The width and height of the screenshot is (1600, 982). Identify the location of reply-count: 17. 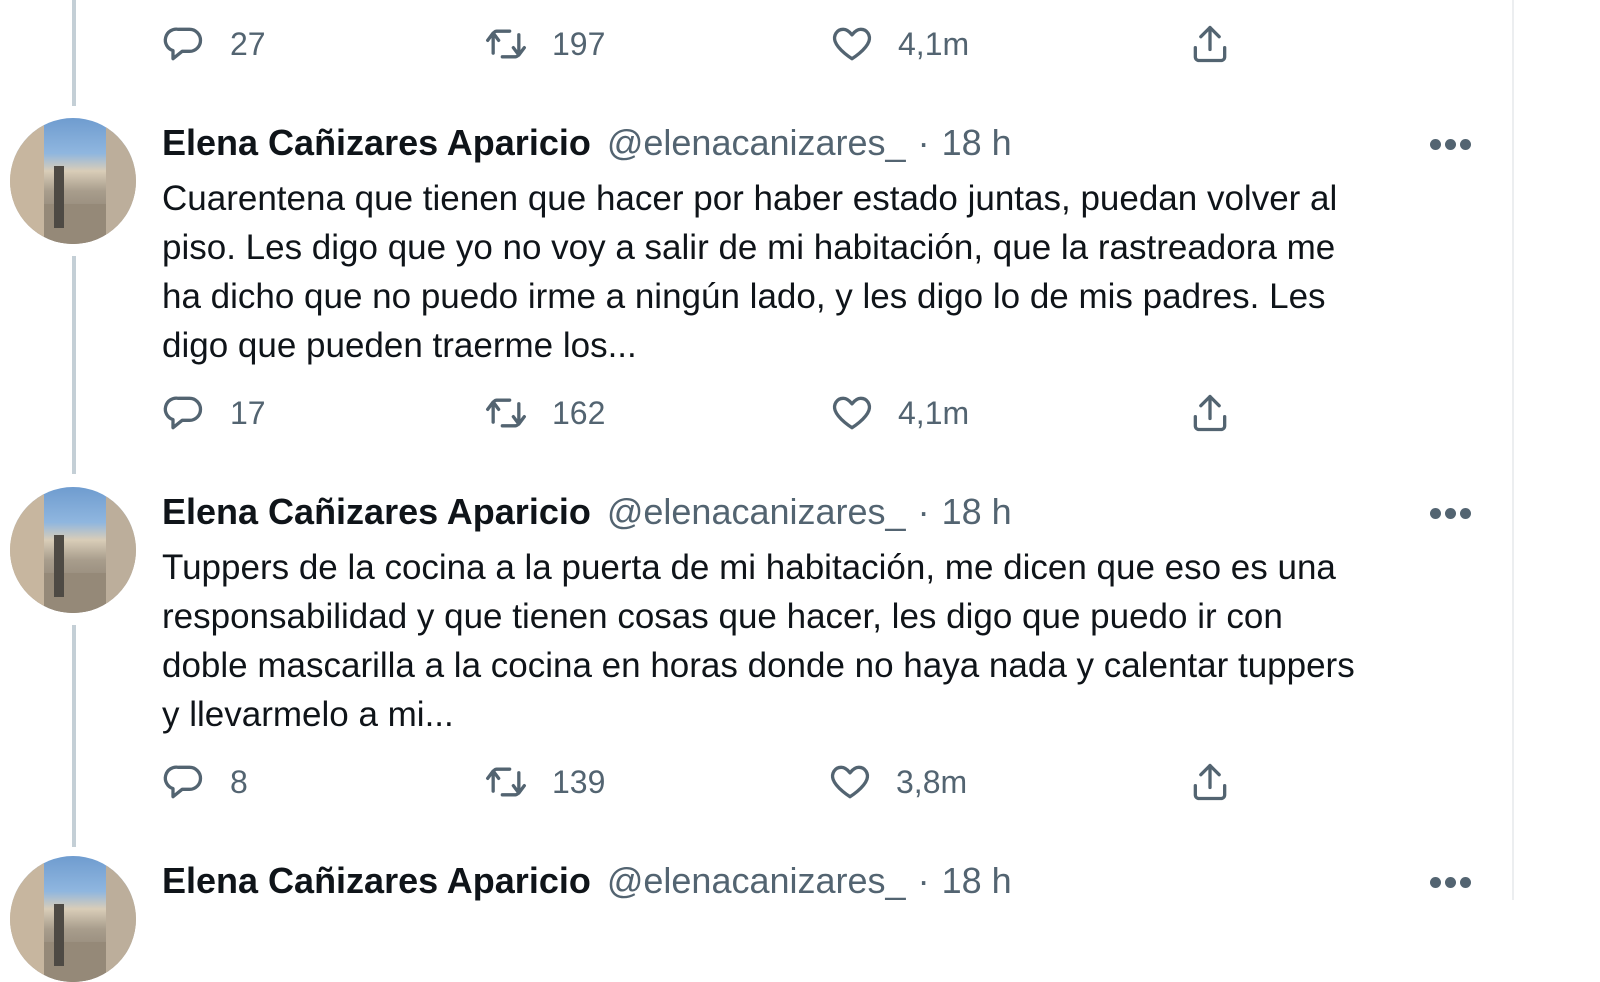
(248, 412).